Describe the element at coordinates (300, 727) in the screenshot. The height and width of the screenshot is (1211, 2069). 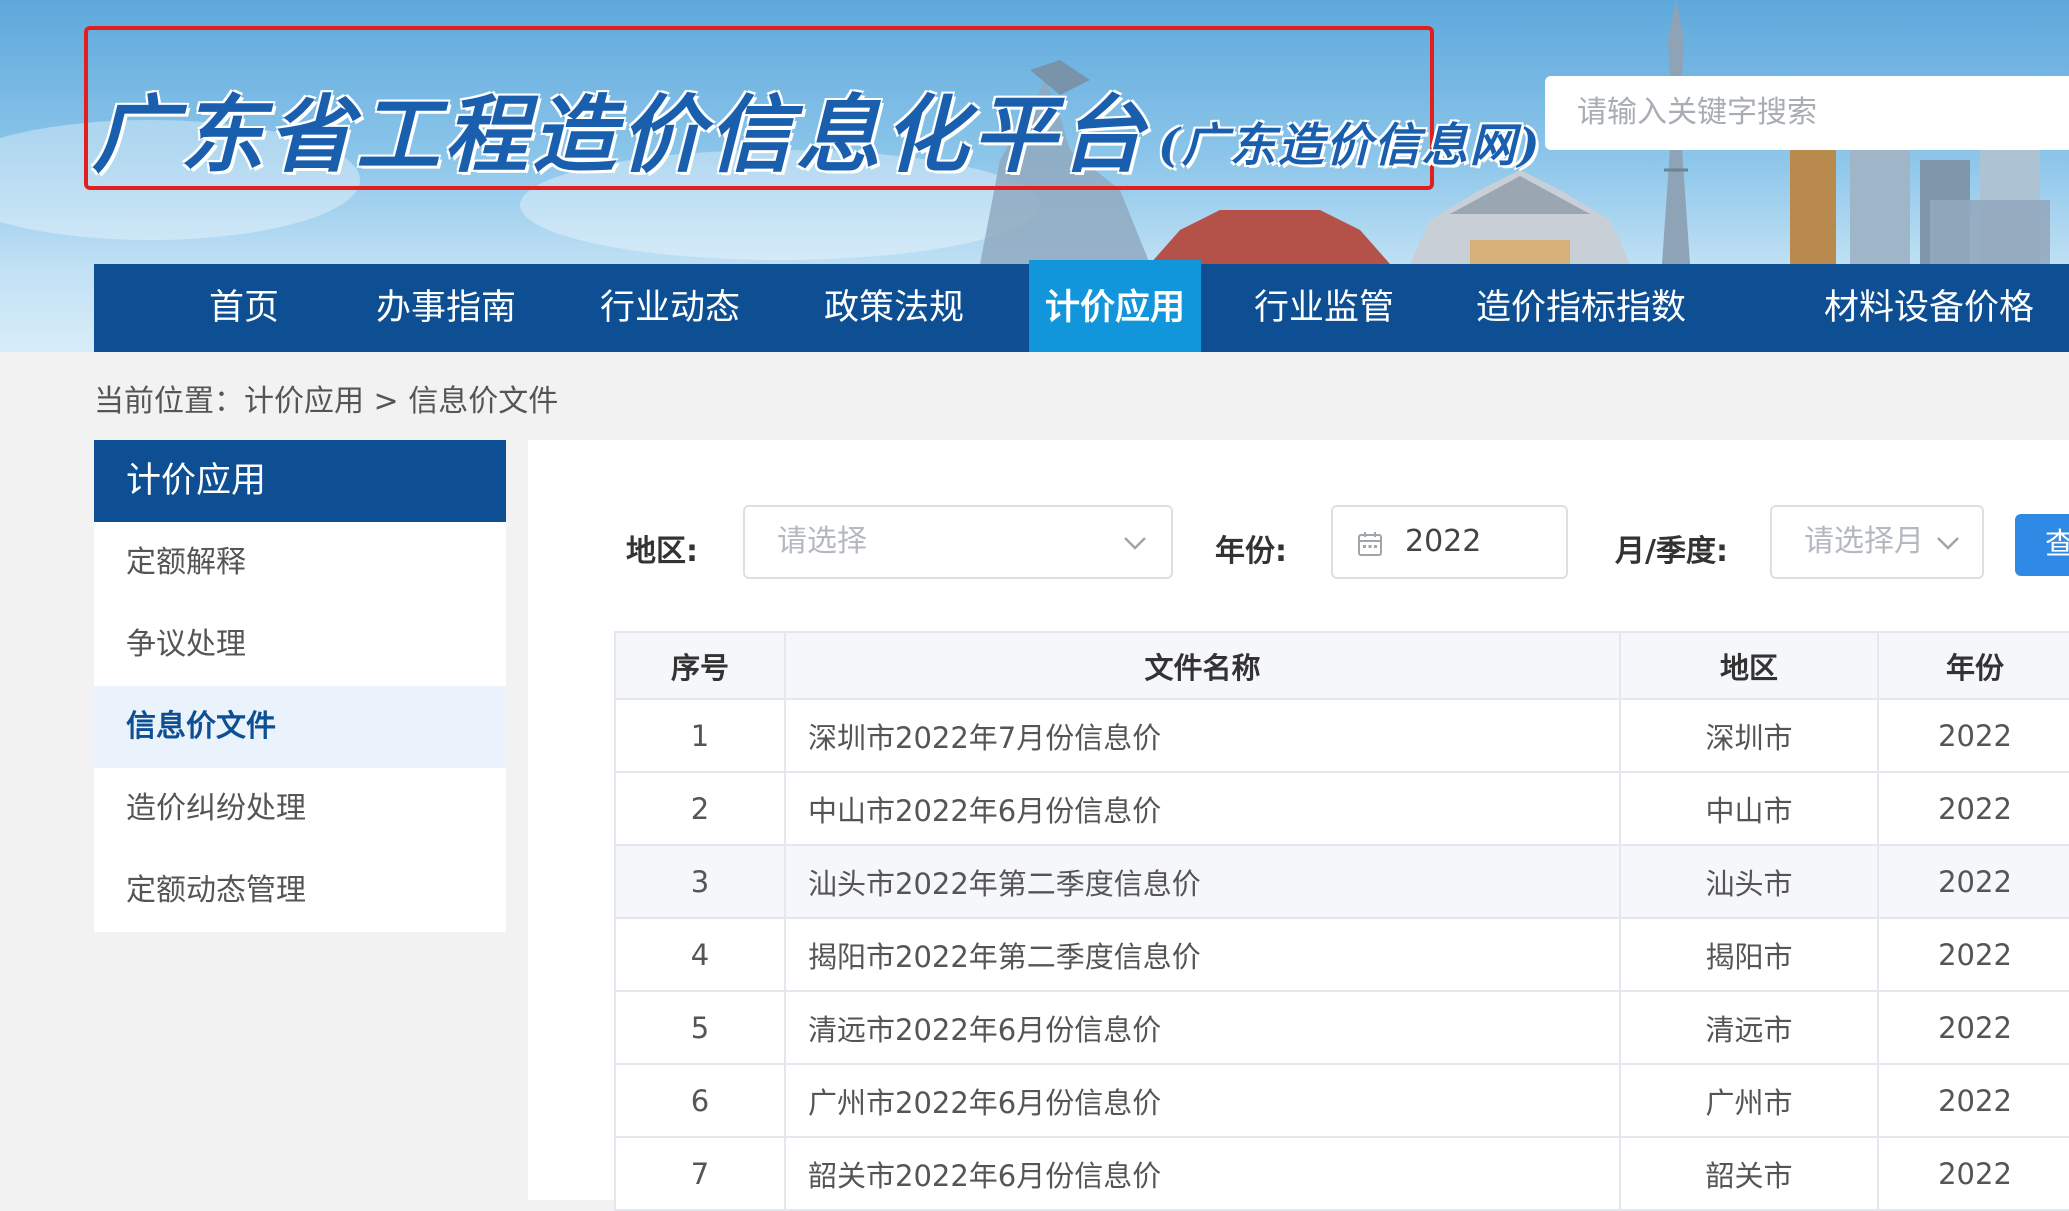
I see `sidebar-item-info-price-files: 信息价文件` at that location.